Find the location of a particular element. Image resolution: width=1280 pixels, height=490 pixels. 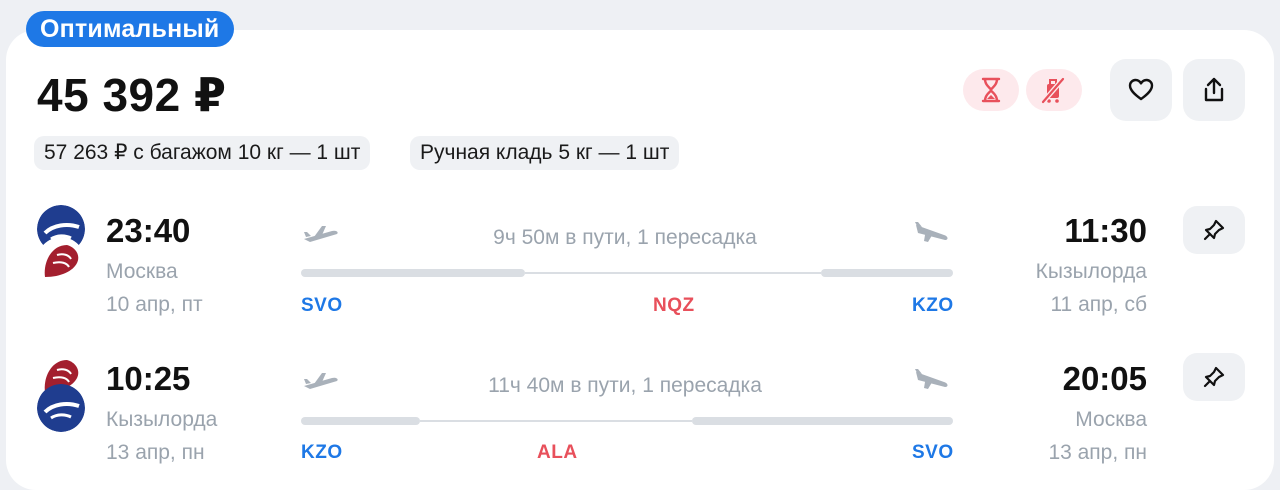

optimal-badge: Оптимальный is located at coordinates (130, 29).